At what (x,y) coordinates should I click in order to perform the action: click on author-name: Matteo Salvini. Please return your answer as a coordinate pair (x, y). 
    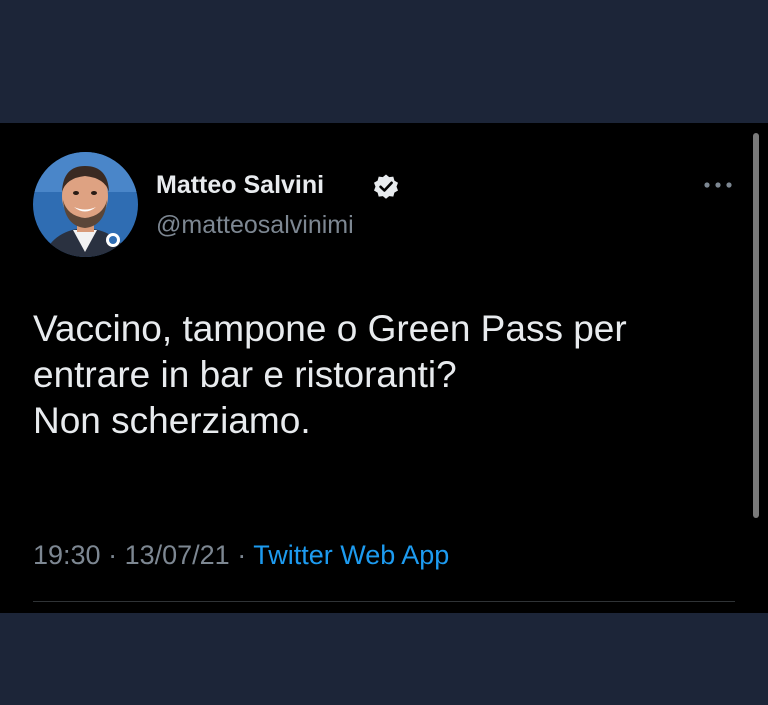
    Looking at the image, I should click on (240, 185).